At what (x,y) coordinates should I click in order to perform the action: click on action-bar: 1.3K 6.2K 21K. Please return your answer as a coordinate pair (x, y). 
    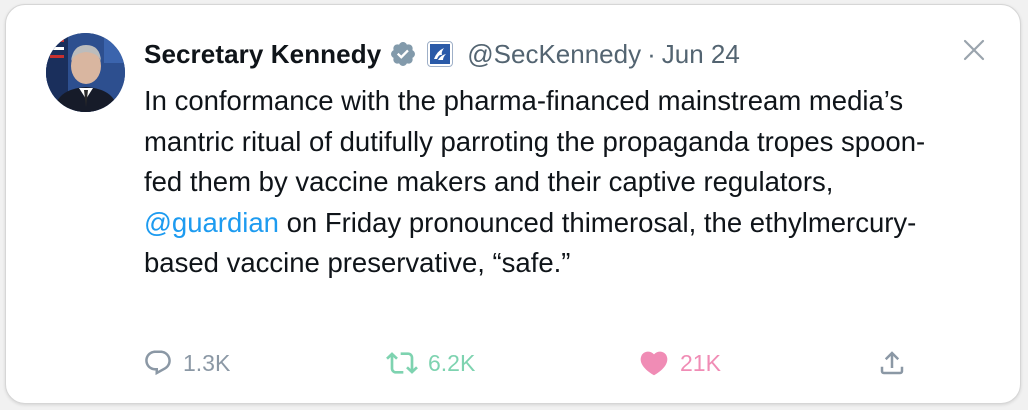
    Looking at the image, I should click on (513, 363).